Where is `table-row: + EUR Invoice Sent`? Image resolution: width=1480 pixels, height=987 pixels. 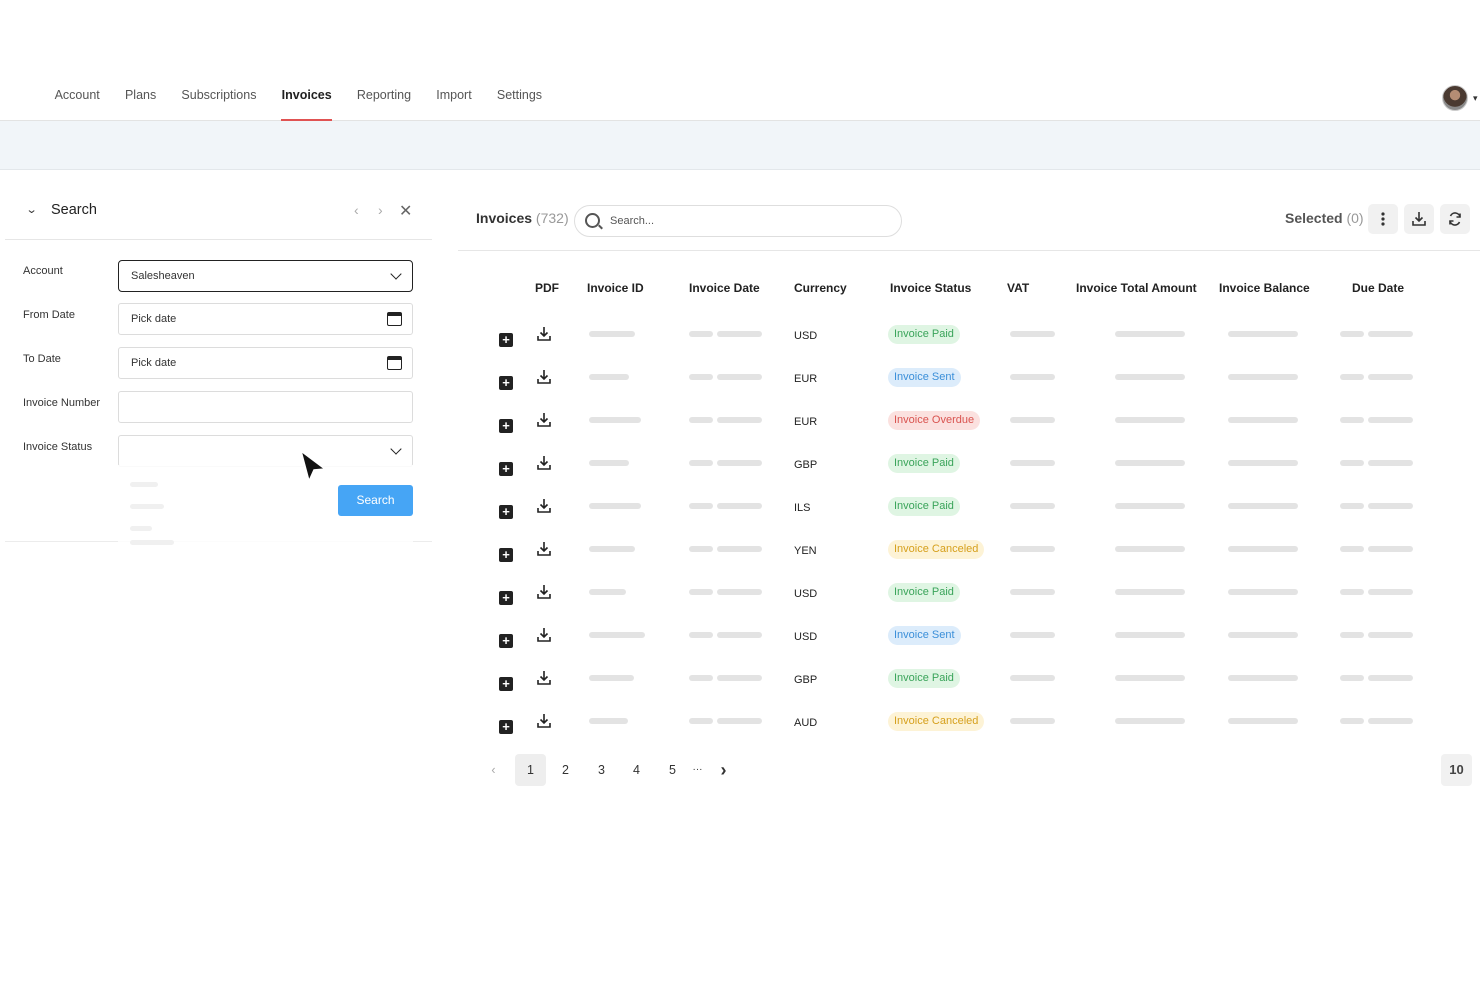 table-row: + EUR Invoice Sent is located at coordinates (969, 384).